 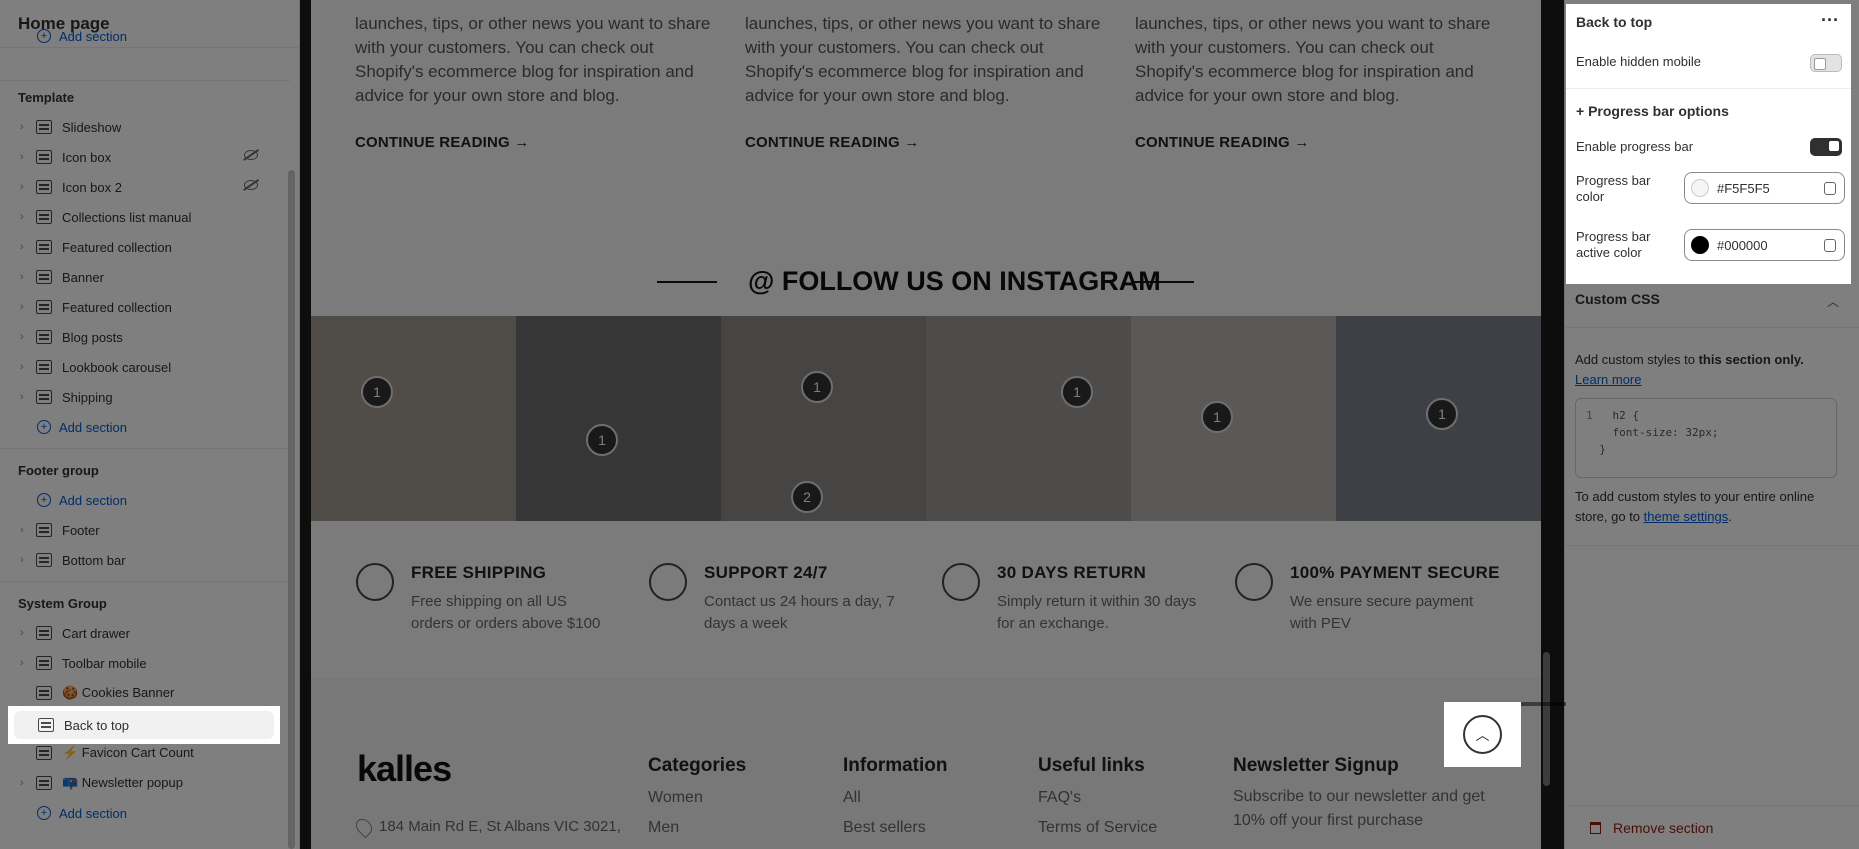 What do you see at coordinates (145, 530) in the screenshot?
I see `sidebar-item: › Footer` at bounding box center [145, 530].